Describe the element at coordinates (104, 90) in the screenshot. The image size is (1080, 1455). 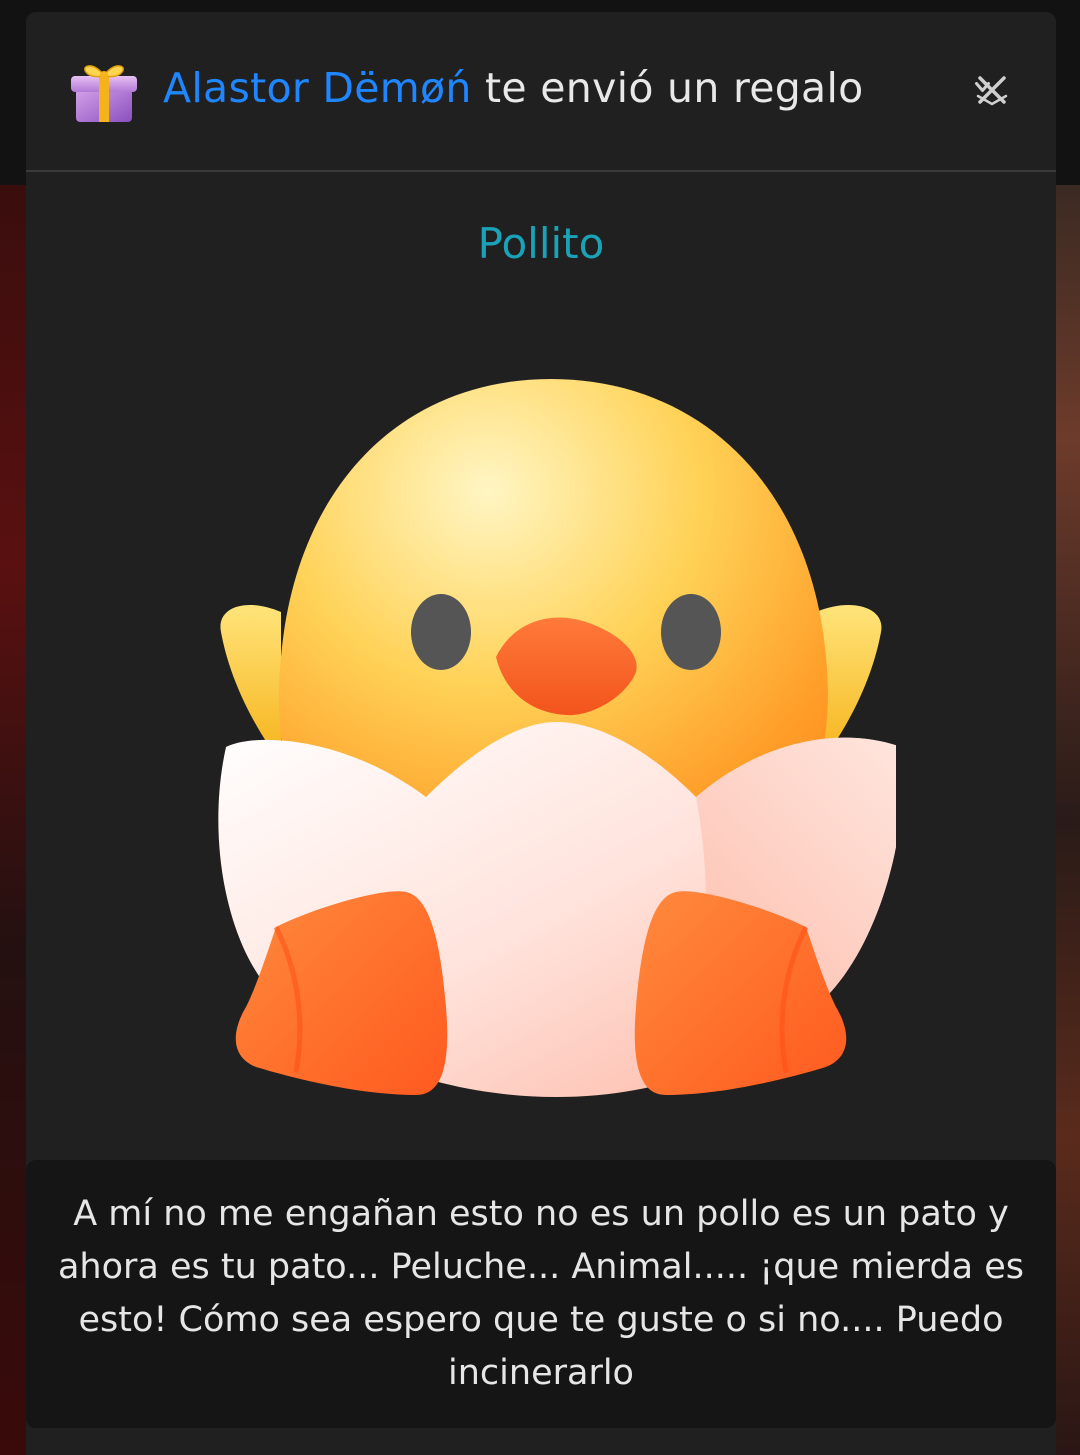
I see `gift-box-icon` at that location.